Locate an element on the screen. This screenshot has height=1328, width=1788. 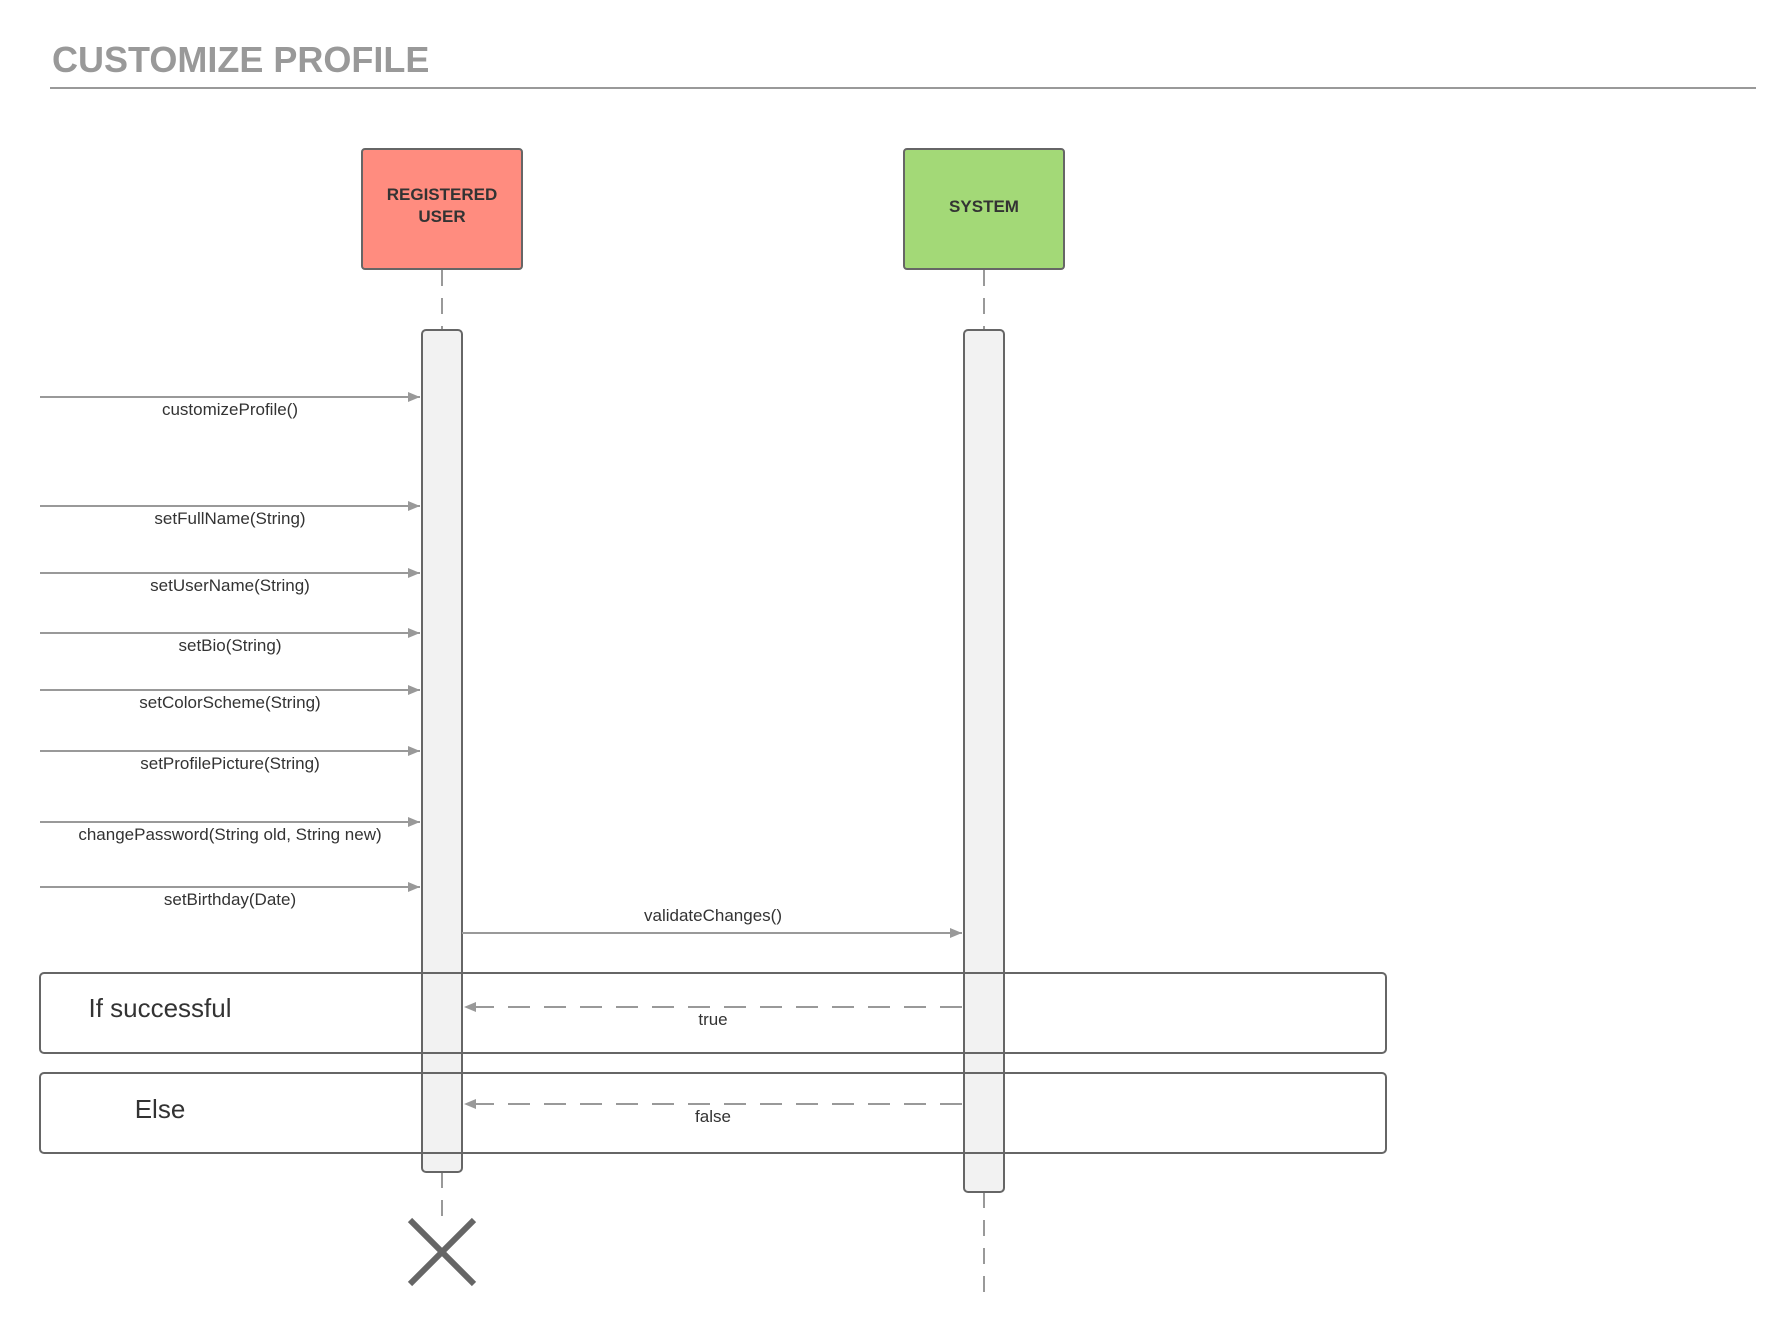
validate-message: validateChanges() is located at coordinates (712, 922).